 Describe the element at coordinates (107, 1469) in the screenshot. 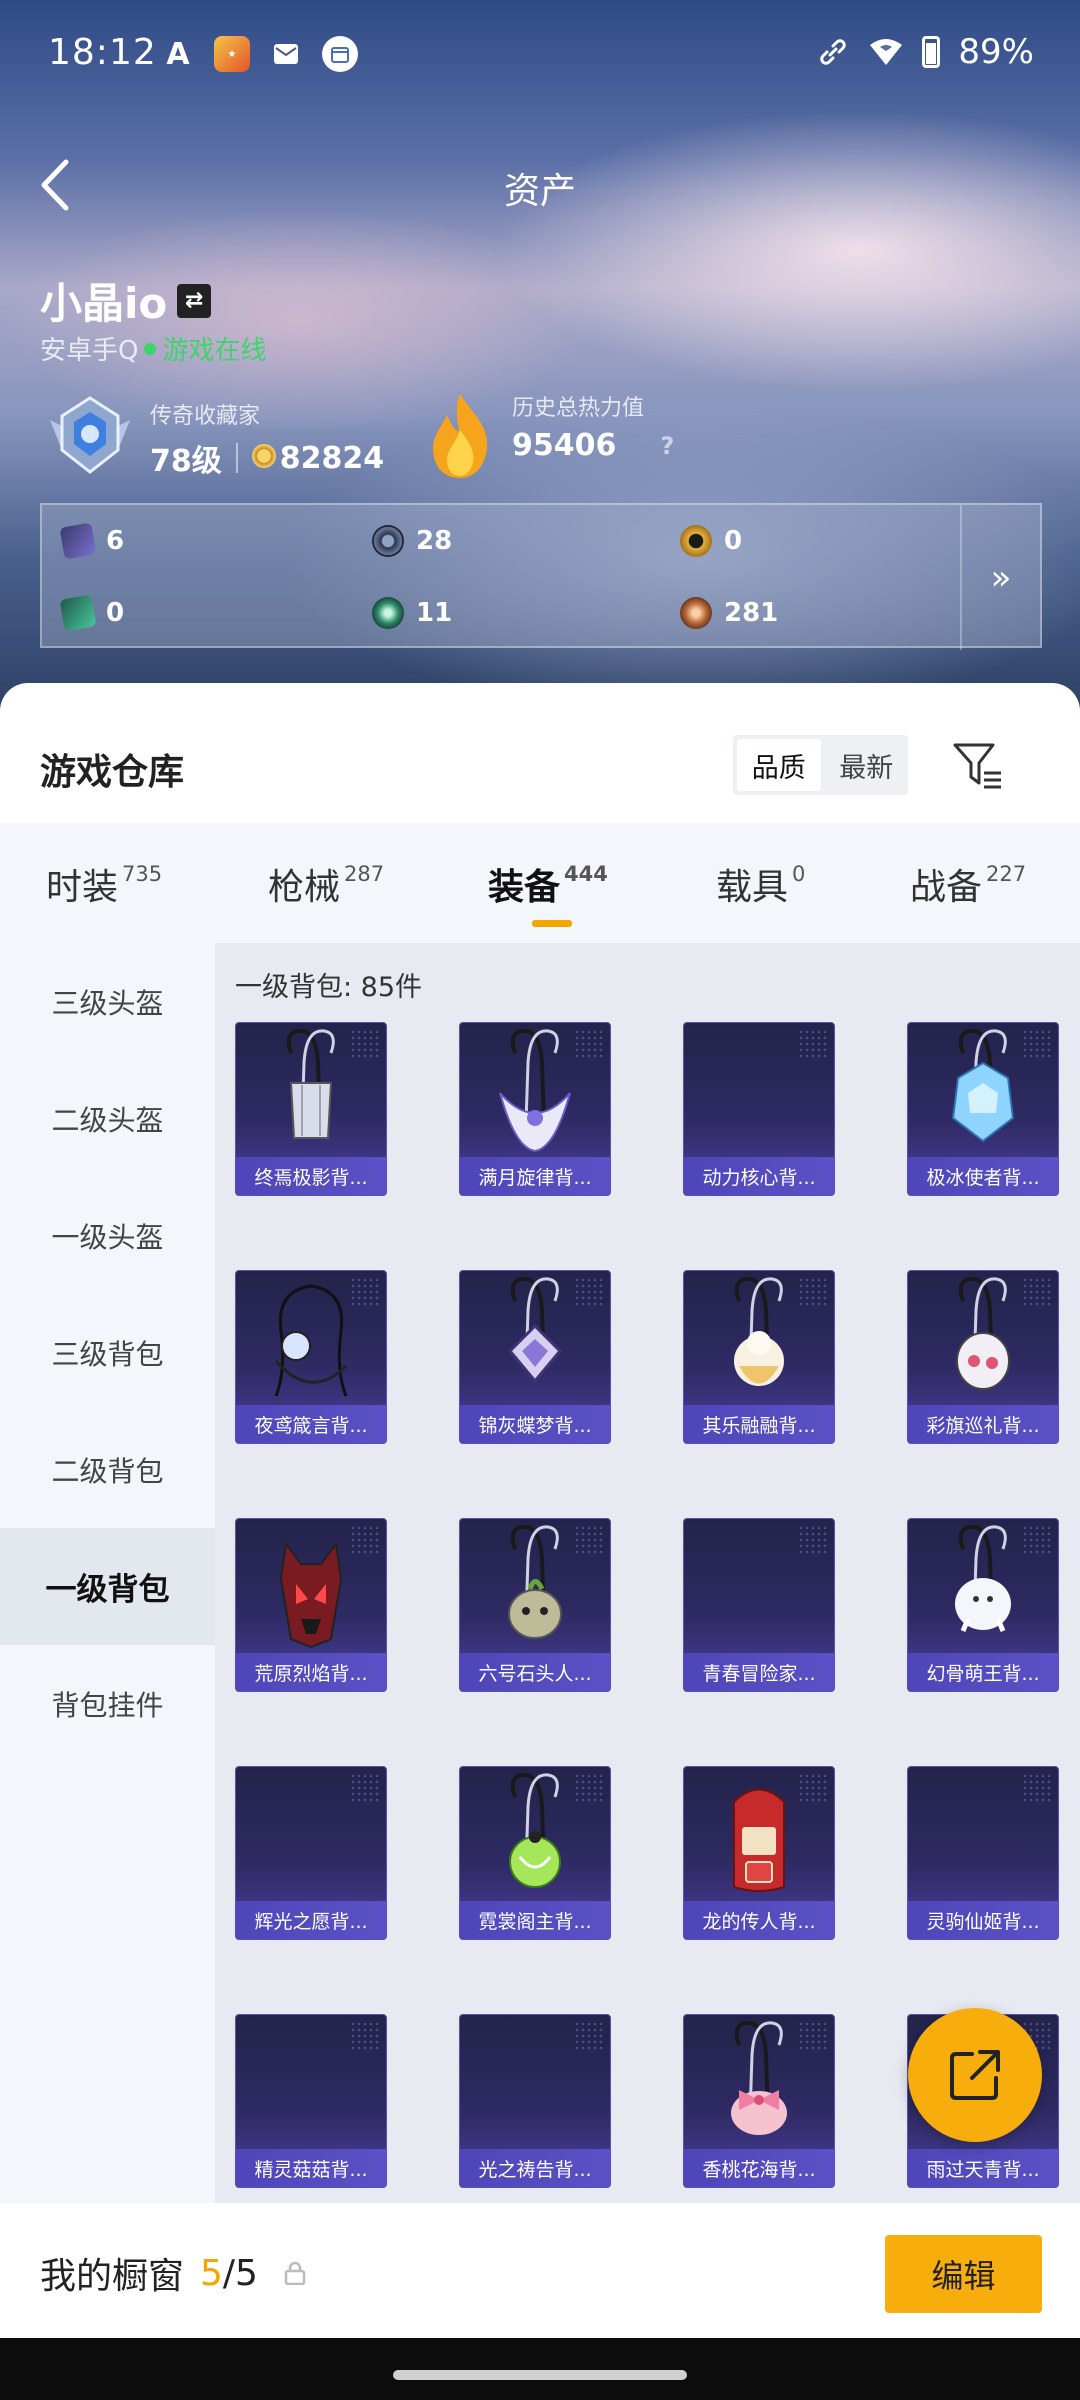

I see `sidebar-item-backpack-2: 二级背包` at that location.